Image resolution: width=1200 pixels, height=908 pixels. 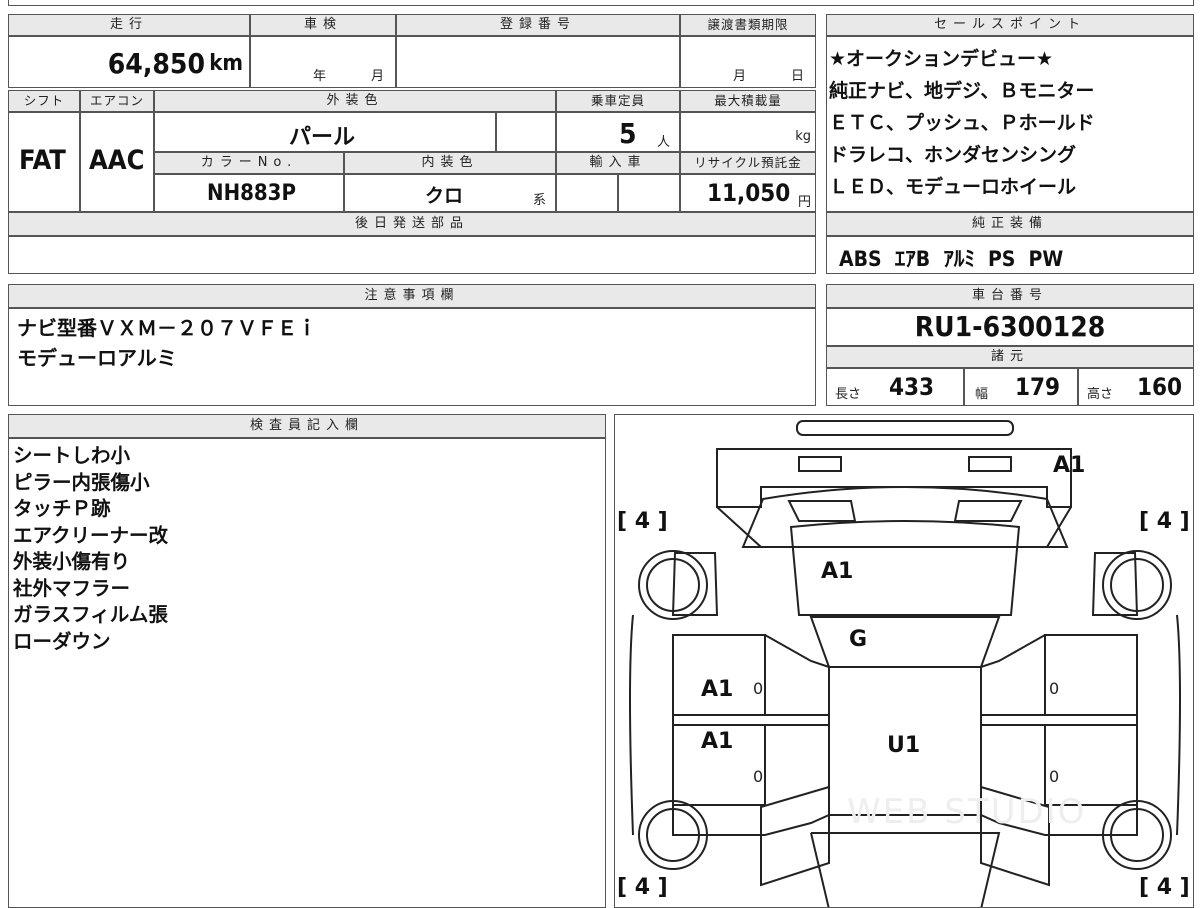 What do you see at coordinates (320, 76) in the screenshot?
I see `shaken-year-label: 年` at bounding box center [320, 76].